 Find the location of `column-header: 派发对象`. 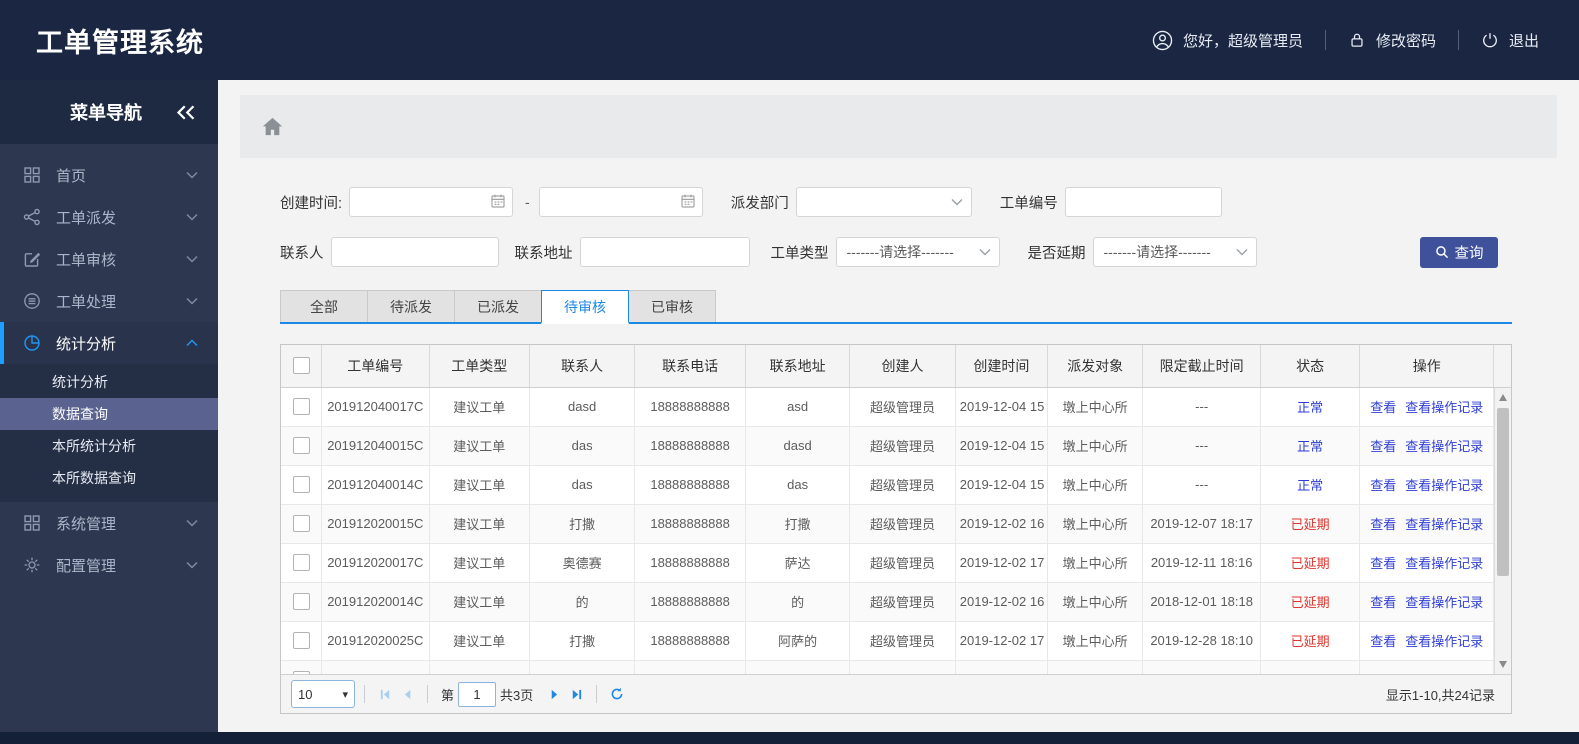

column-header: 派发对象 is located at coordinates (1095, 366).